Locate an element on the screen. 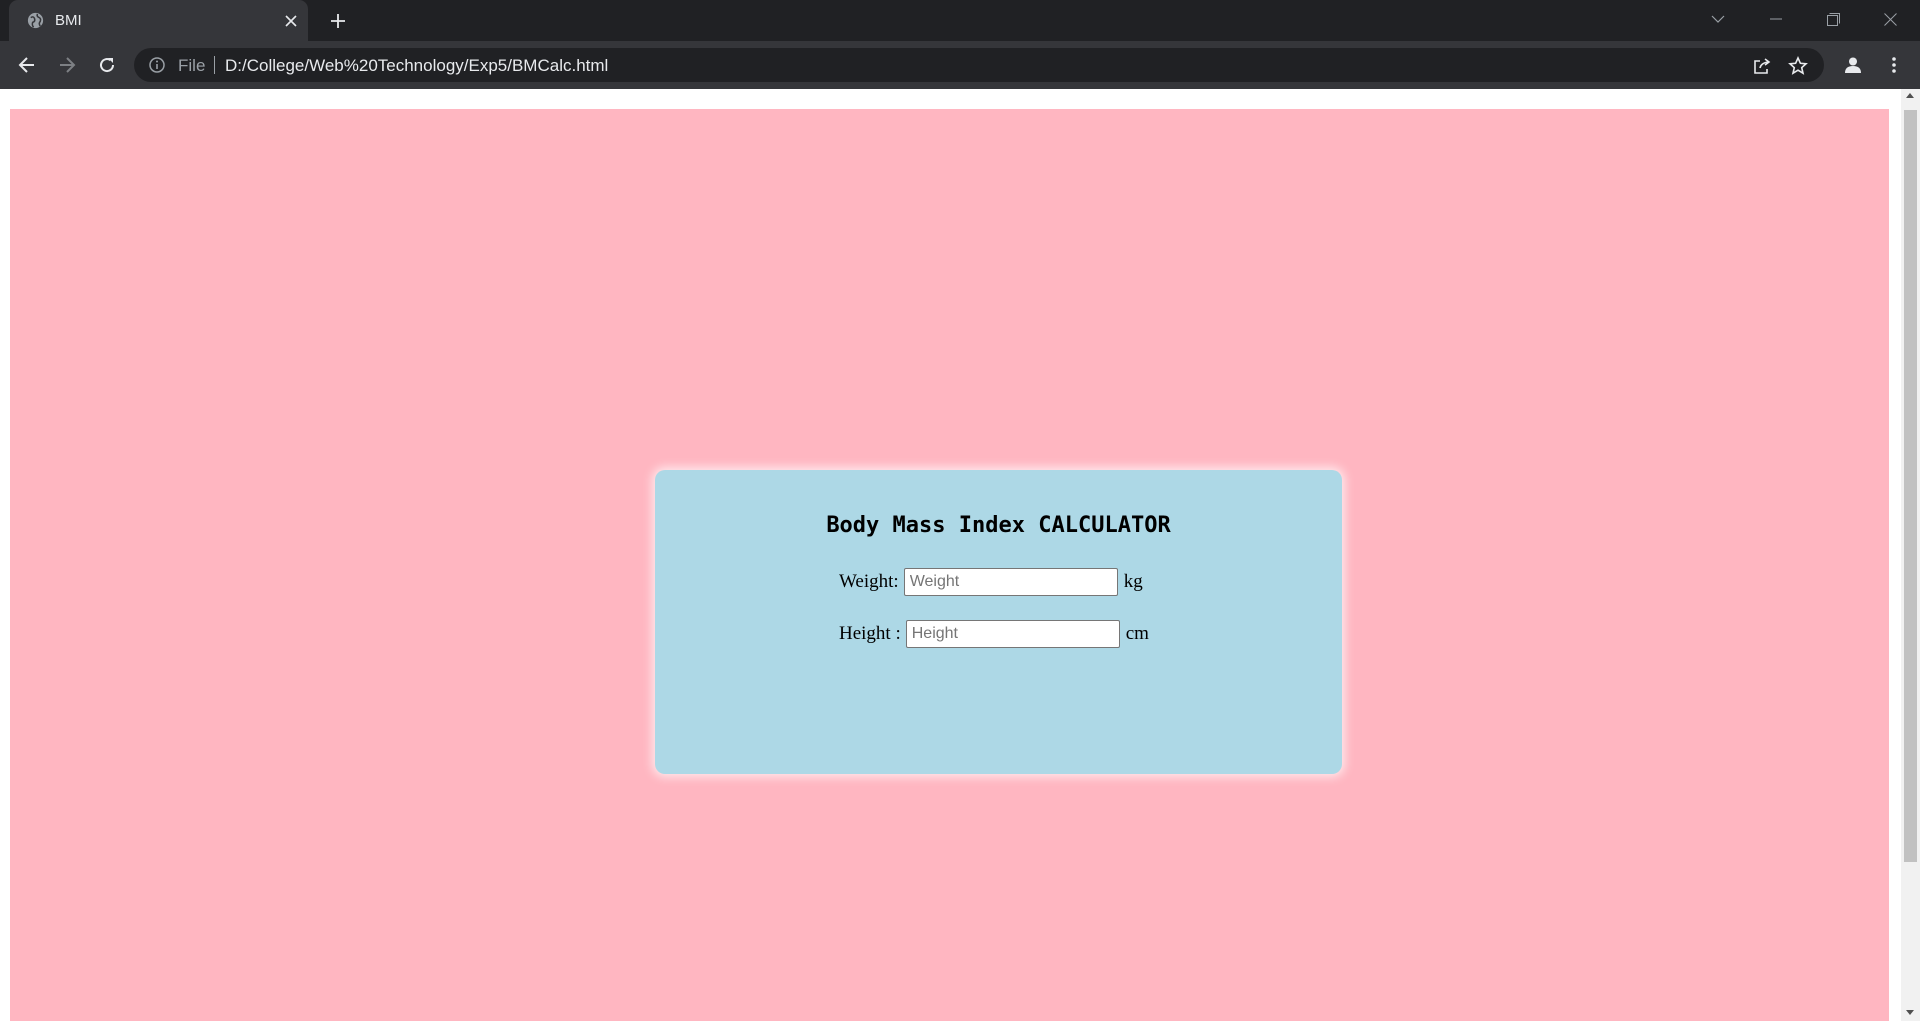 This screenshot has height=1021, width=1920. globe-icon is located at coordinates (35, 20).